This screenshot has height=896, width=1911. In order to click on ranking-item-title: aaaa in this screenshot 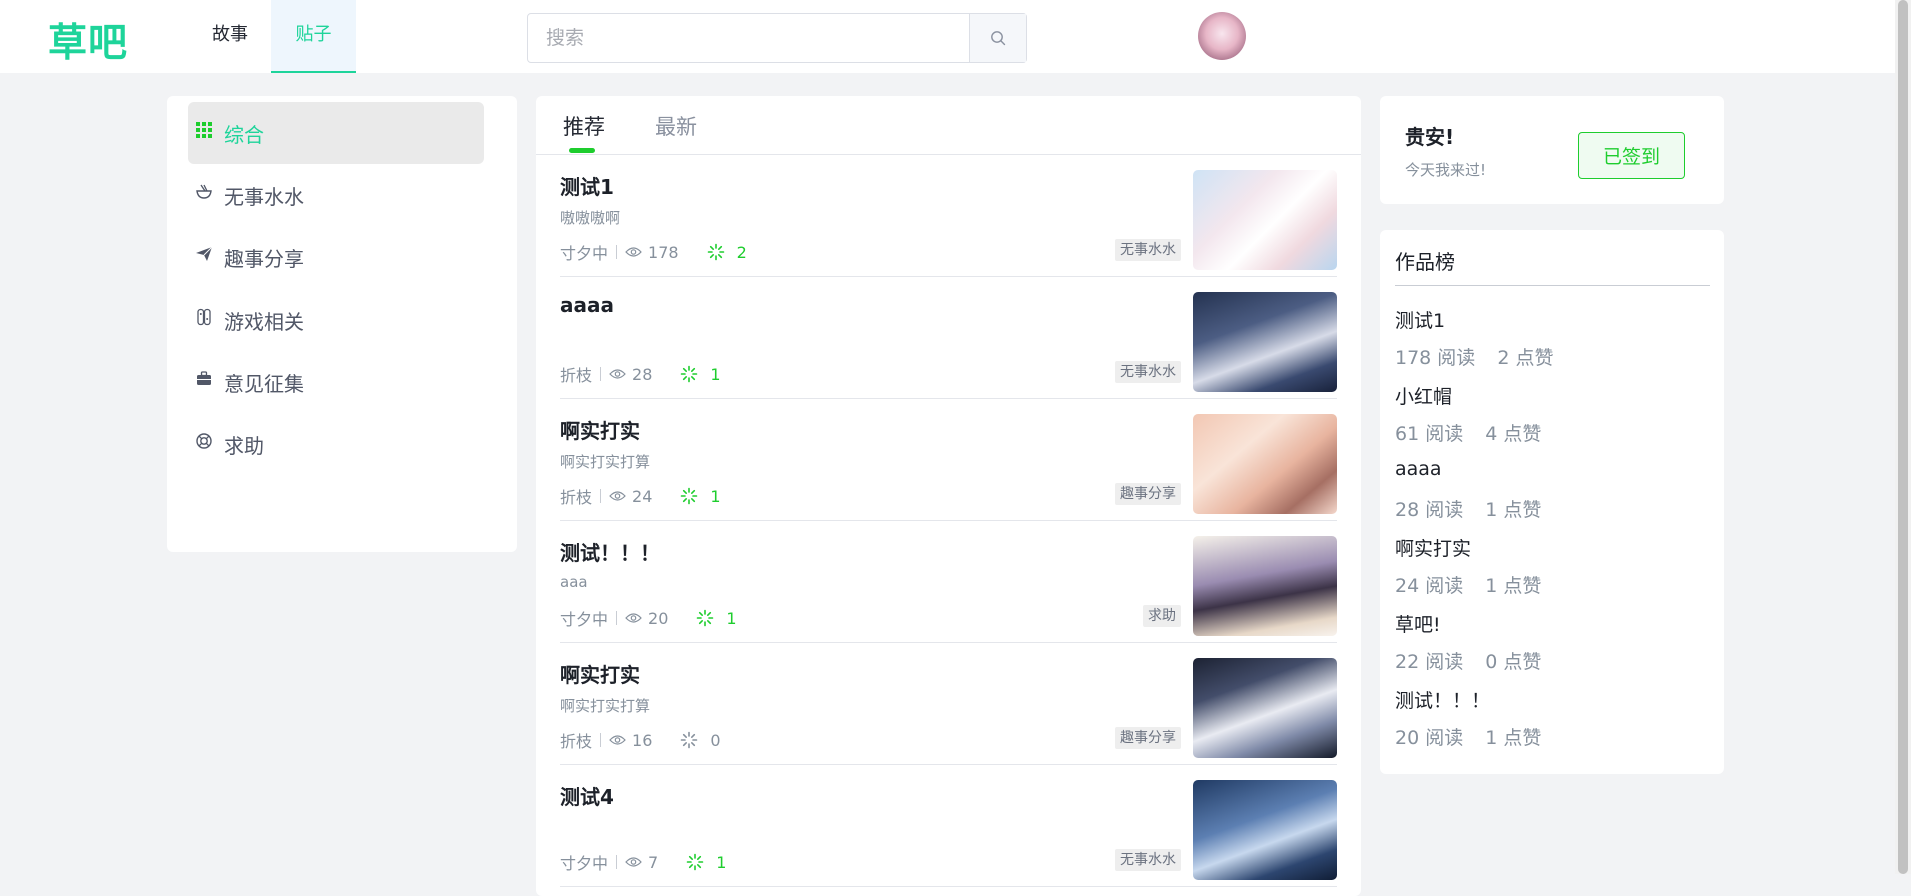, I will do `click(1418, 469)`.